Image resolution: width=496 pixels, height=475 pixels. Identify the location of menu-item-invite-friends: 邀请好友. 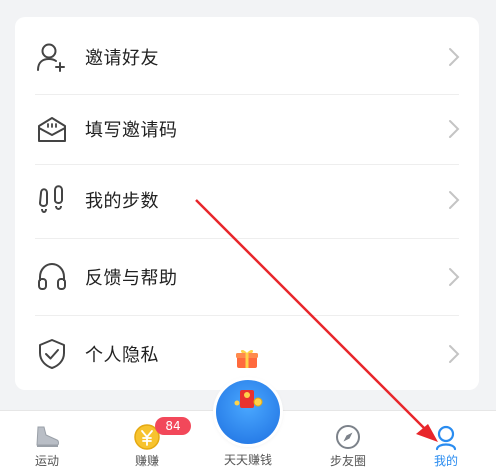
(247, 57).